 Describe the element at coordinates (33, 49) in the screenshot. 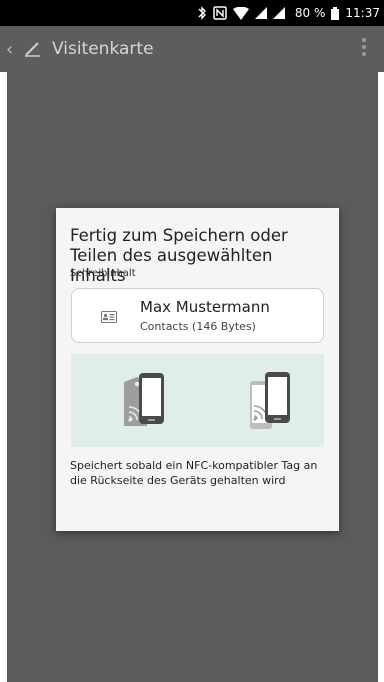

I see `pencil-icon` at that location.